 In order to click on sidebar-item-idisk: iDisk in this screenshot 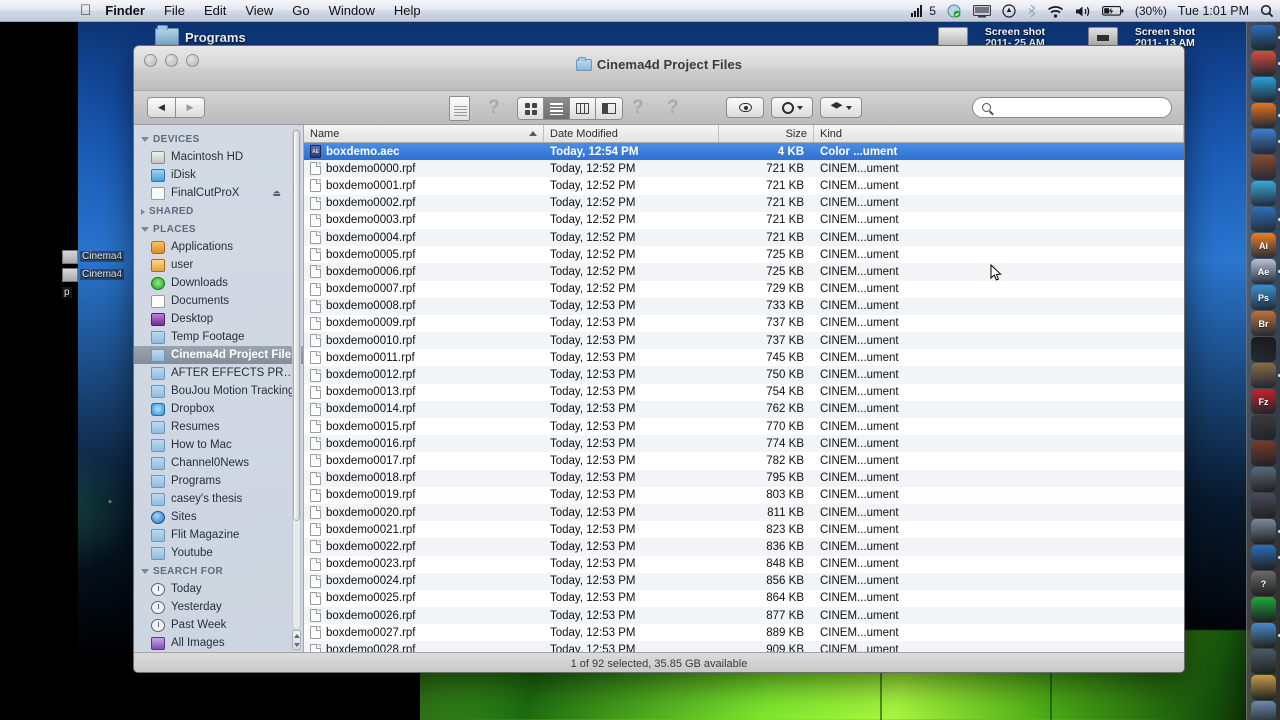, I will do `click(218, 175)`.